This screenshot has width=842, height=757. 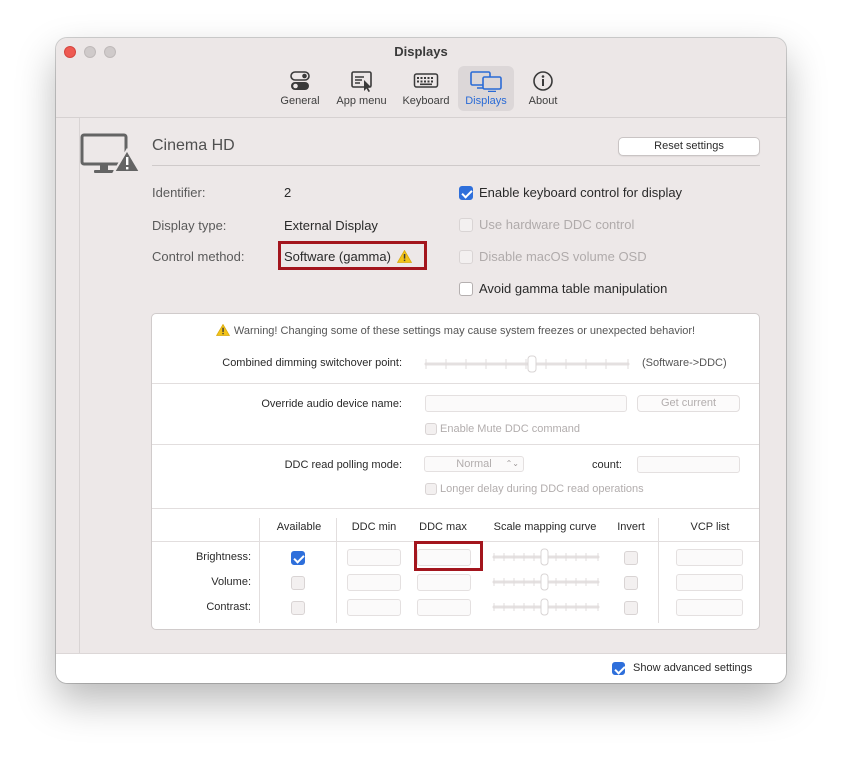 What do you see at coordinates (466, 193) in the screenshot?
I see `keyboard-control-checkbox` at bounding box center [466, 193].